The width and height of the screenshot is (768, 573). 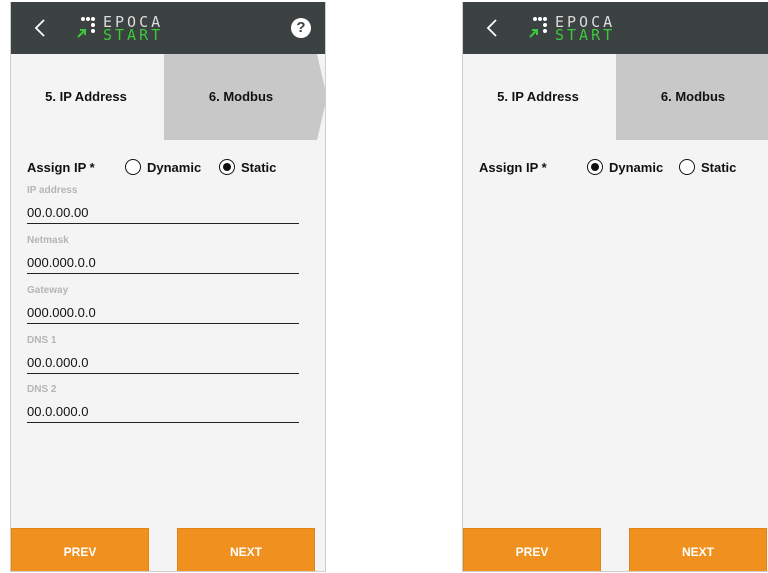 What do you see at coordinates (48, 240) in the screenshot?
I see `netmask-label: Netmask` at bounding box center [48, 240].